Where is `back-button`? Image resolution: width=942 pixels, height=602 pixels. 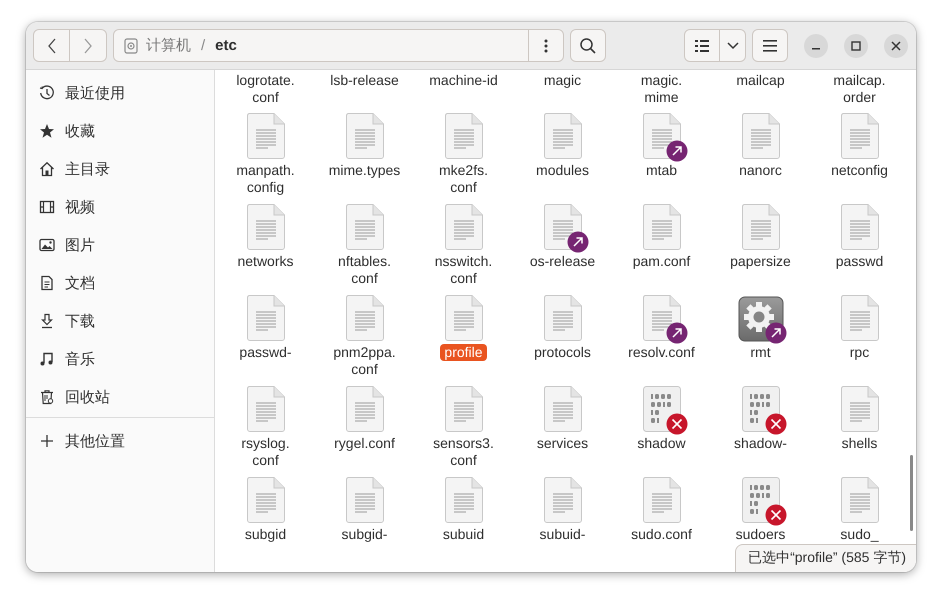 back-button is located at coordinates (51, 45).